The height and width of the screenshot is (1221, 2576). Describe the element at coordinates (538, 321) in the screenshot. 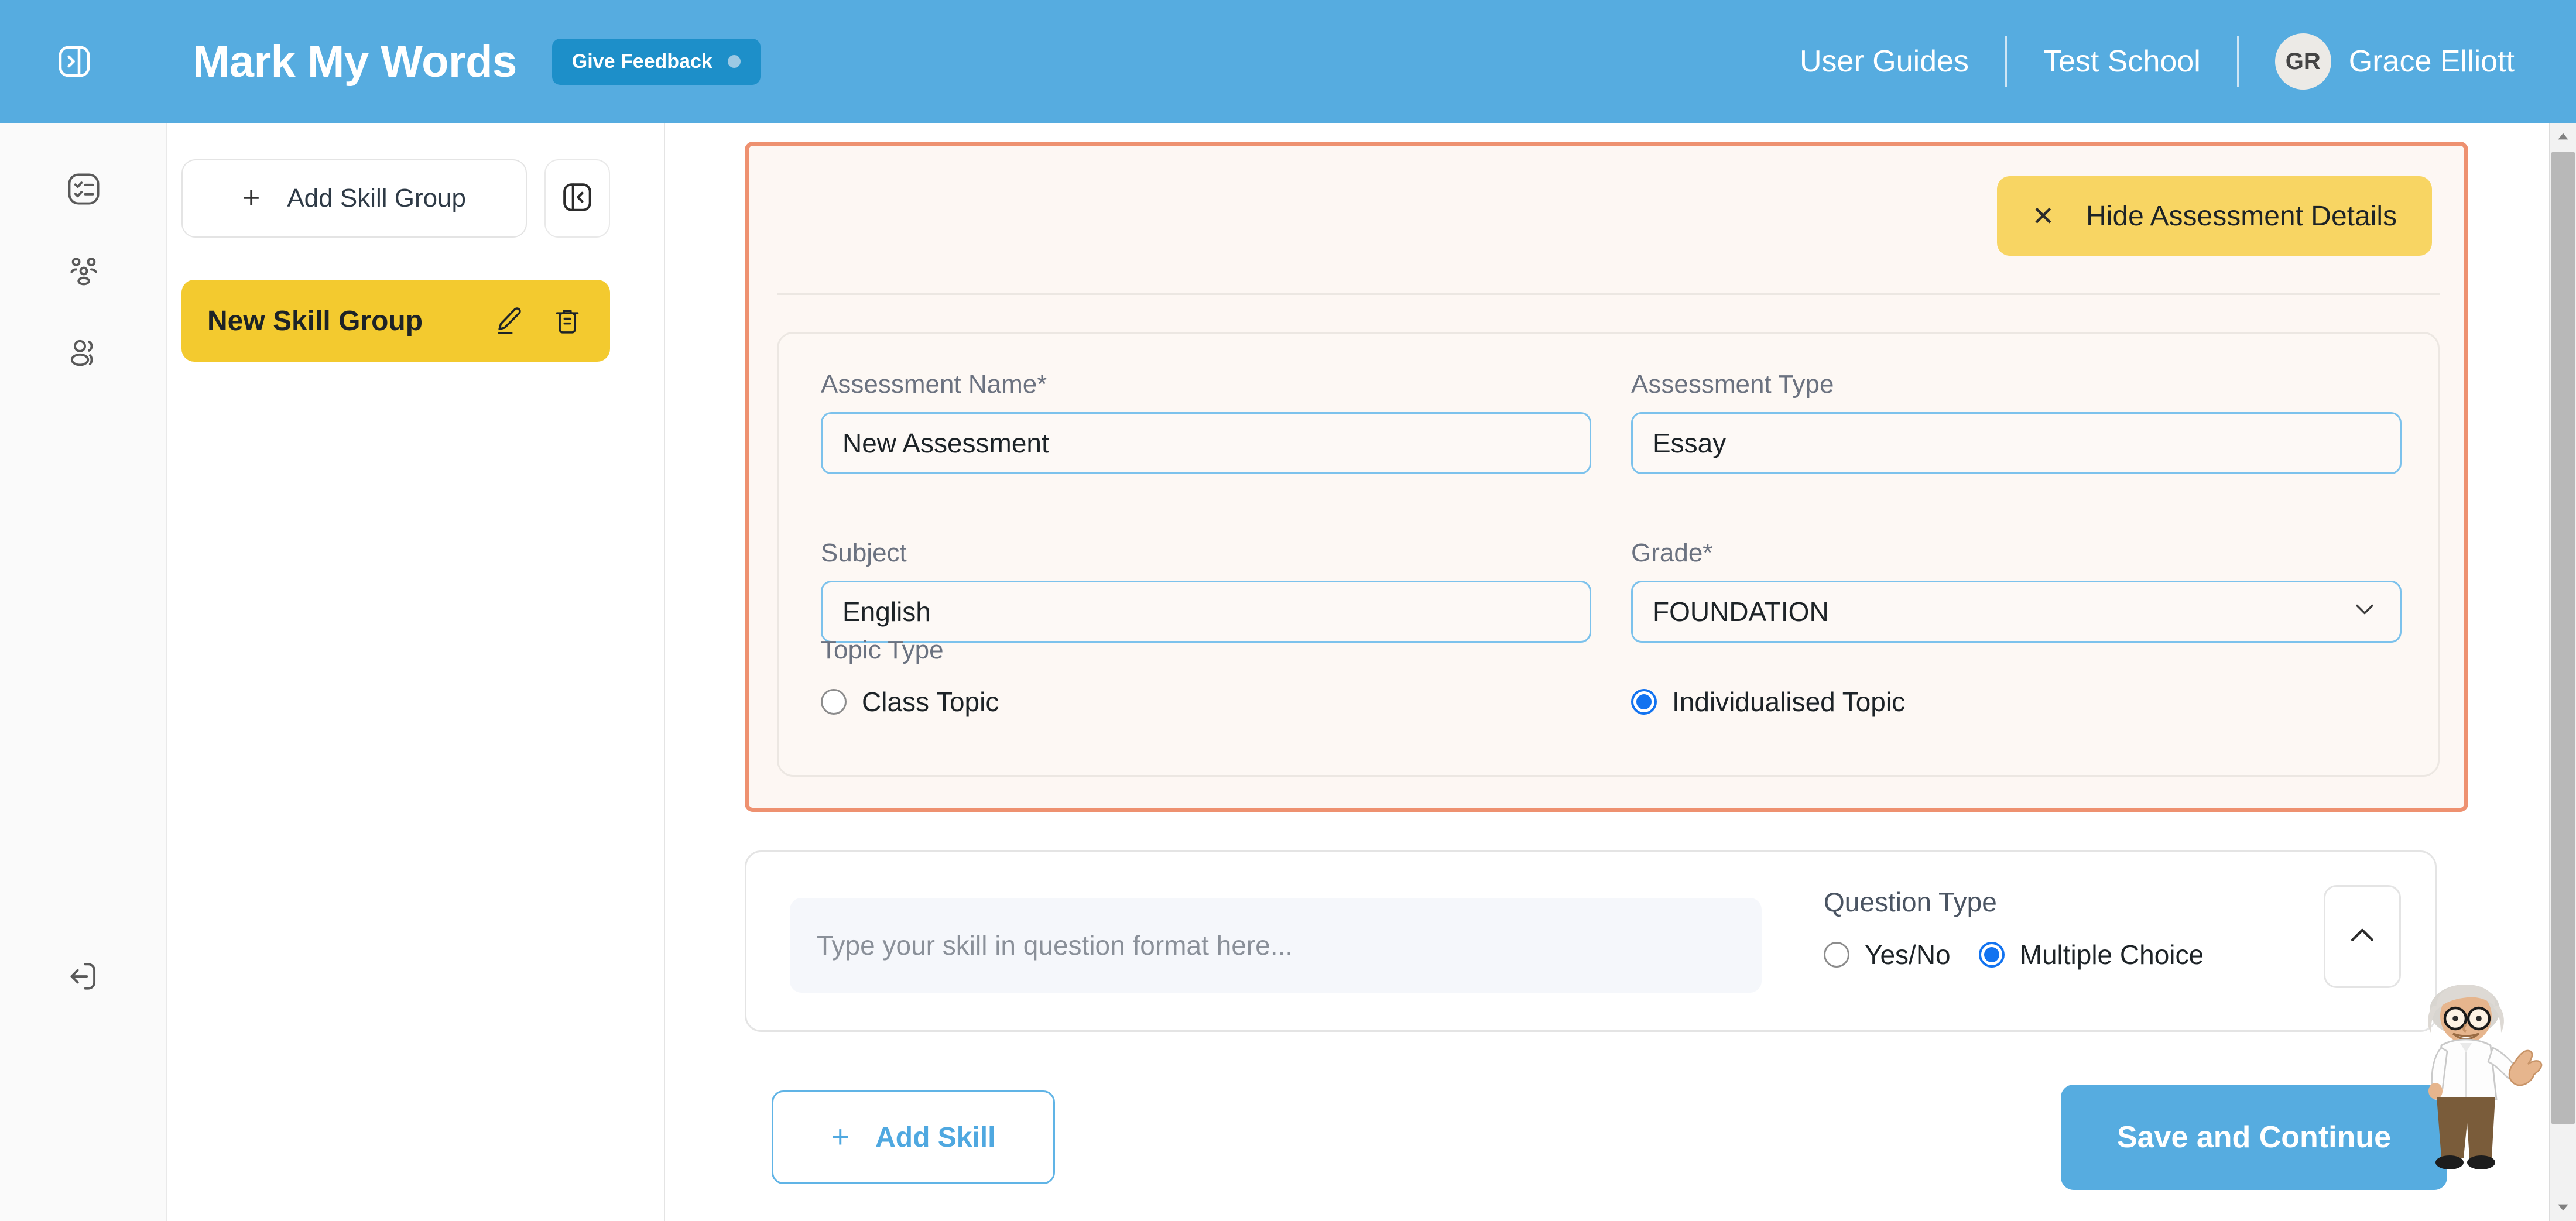

I see `skill-group-item-actions` at that location.